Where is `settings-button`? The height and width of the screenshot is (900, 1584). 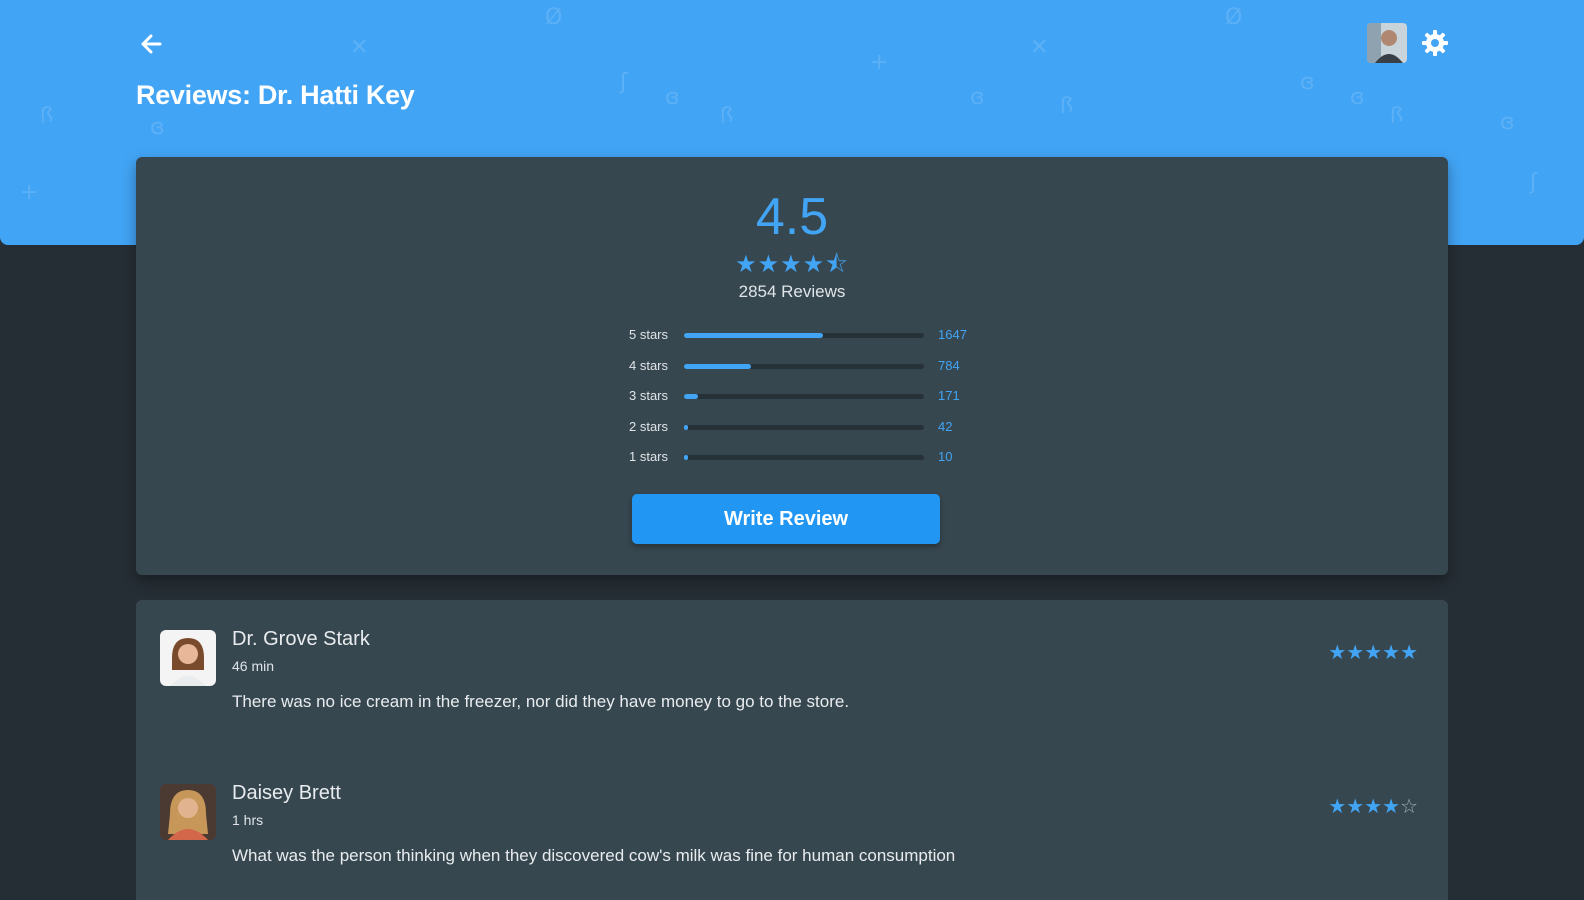
settings-button is located at coordinates (1435, 43).